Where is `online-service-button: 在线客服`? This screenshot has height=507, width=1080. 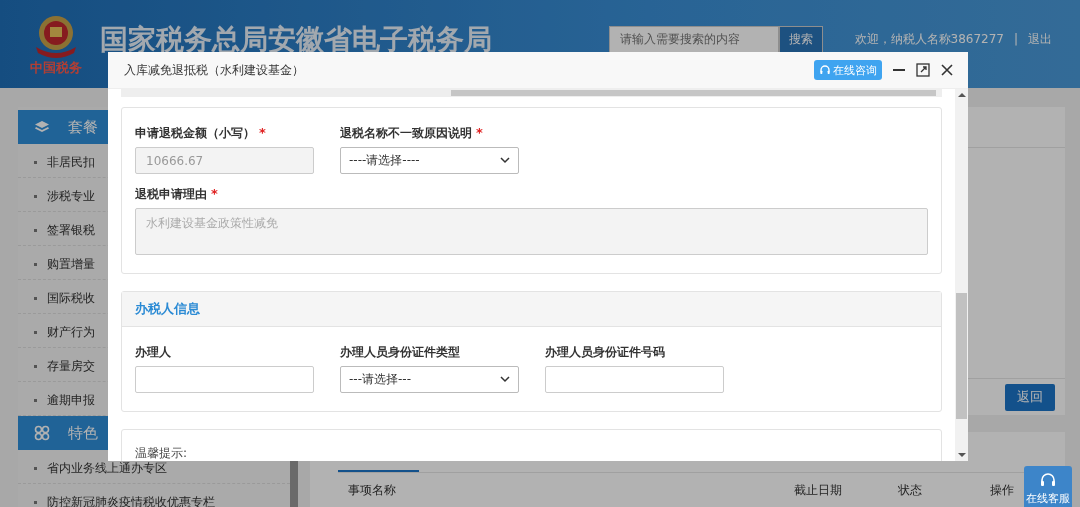 online-service-button: 在线客服 is located at coordinates (1048, 486).